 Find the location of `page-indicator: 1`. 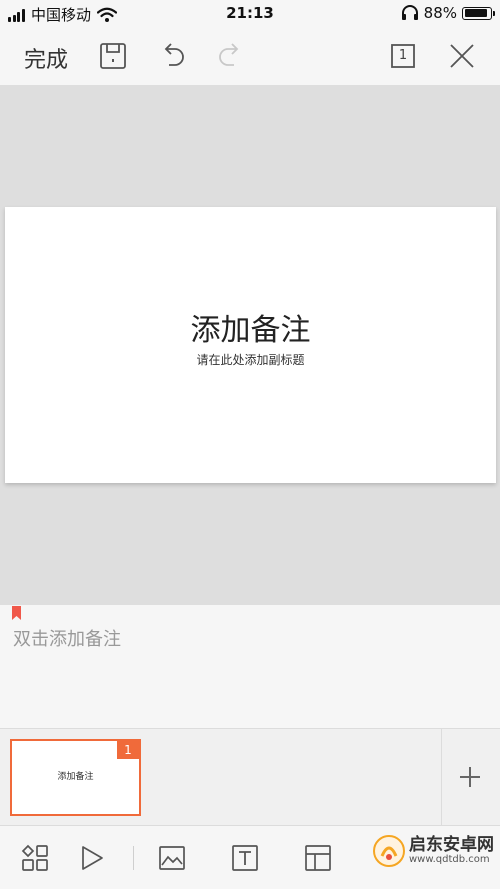

page-indicator: 1 is located at coordinates (403, 55).